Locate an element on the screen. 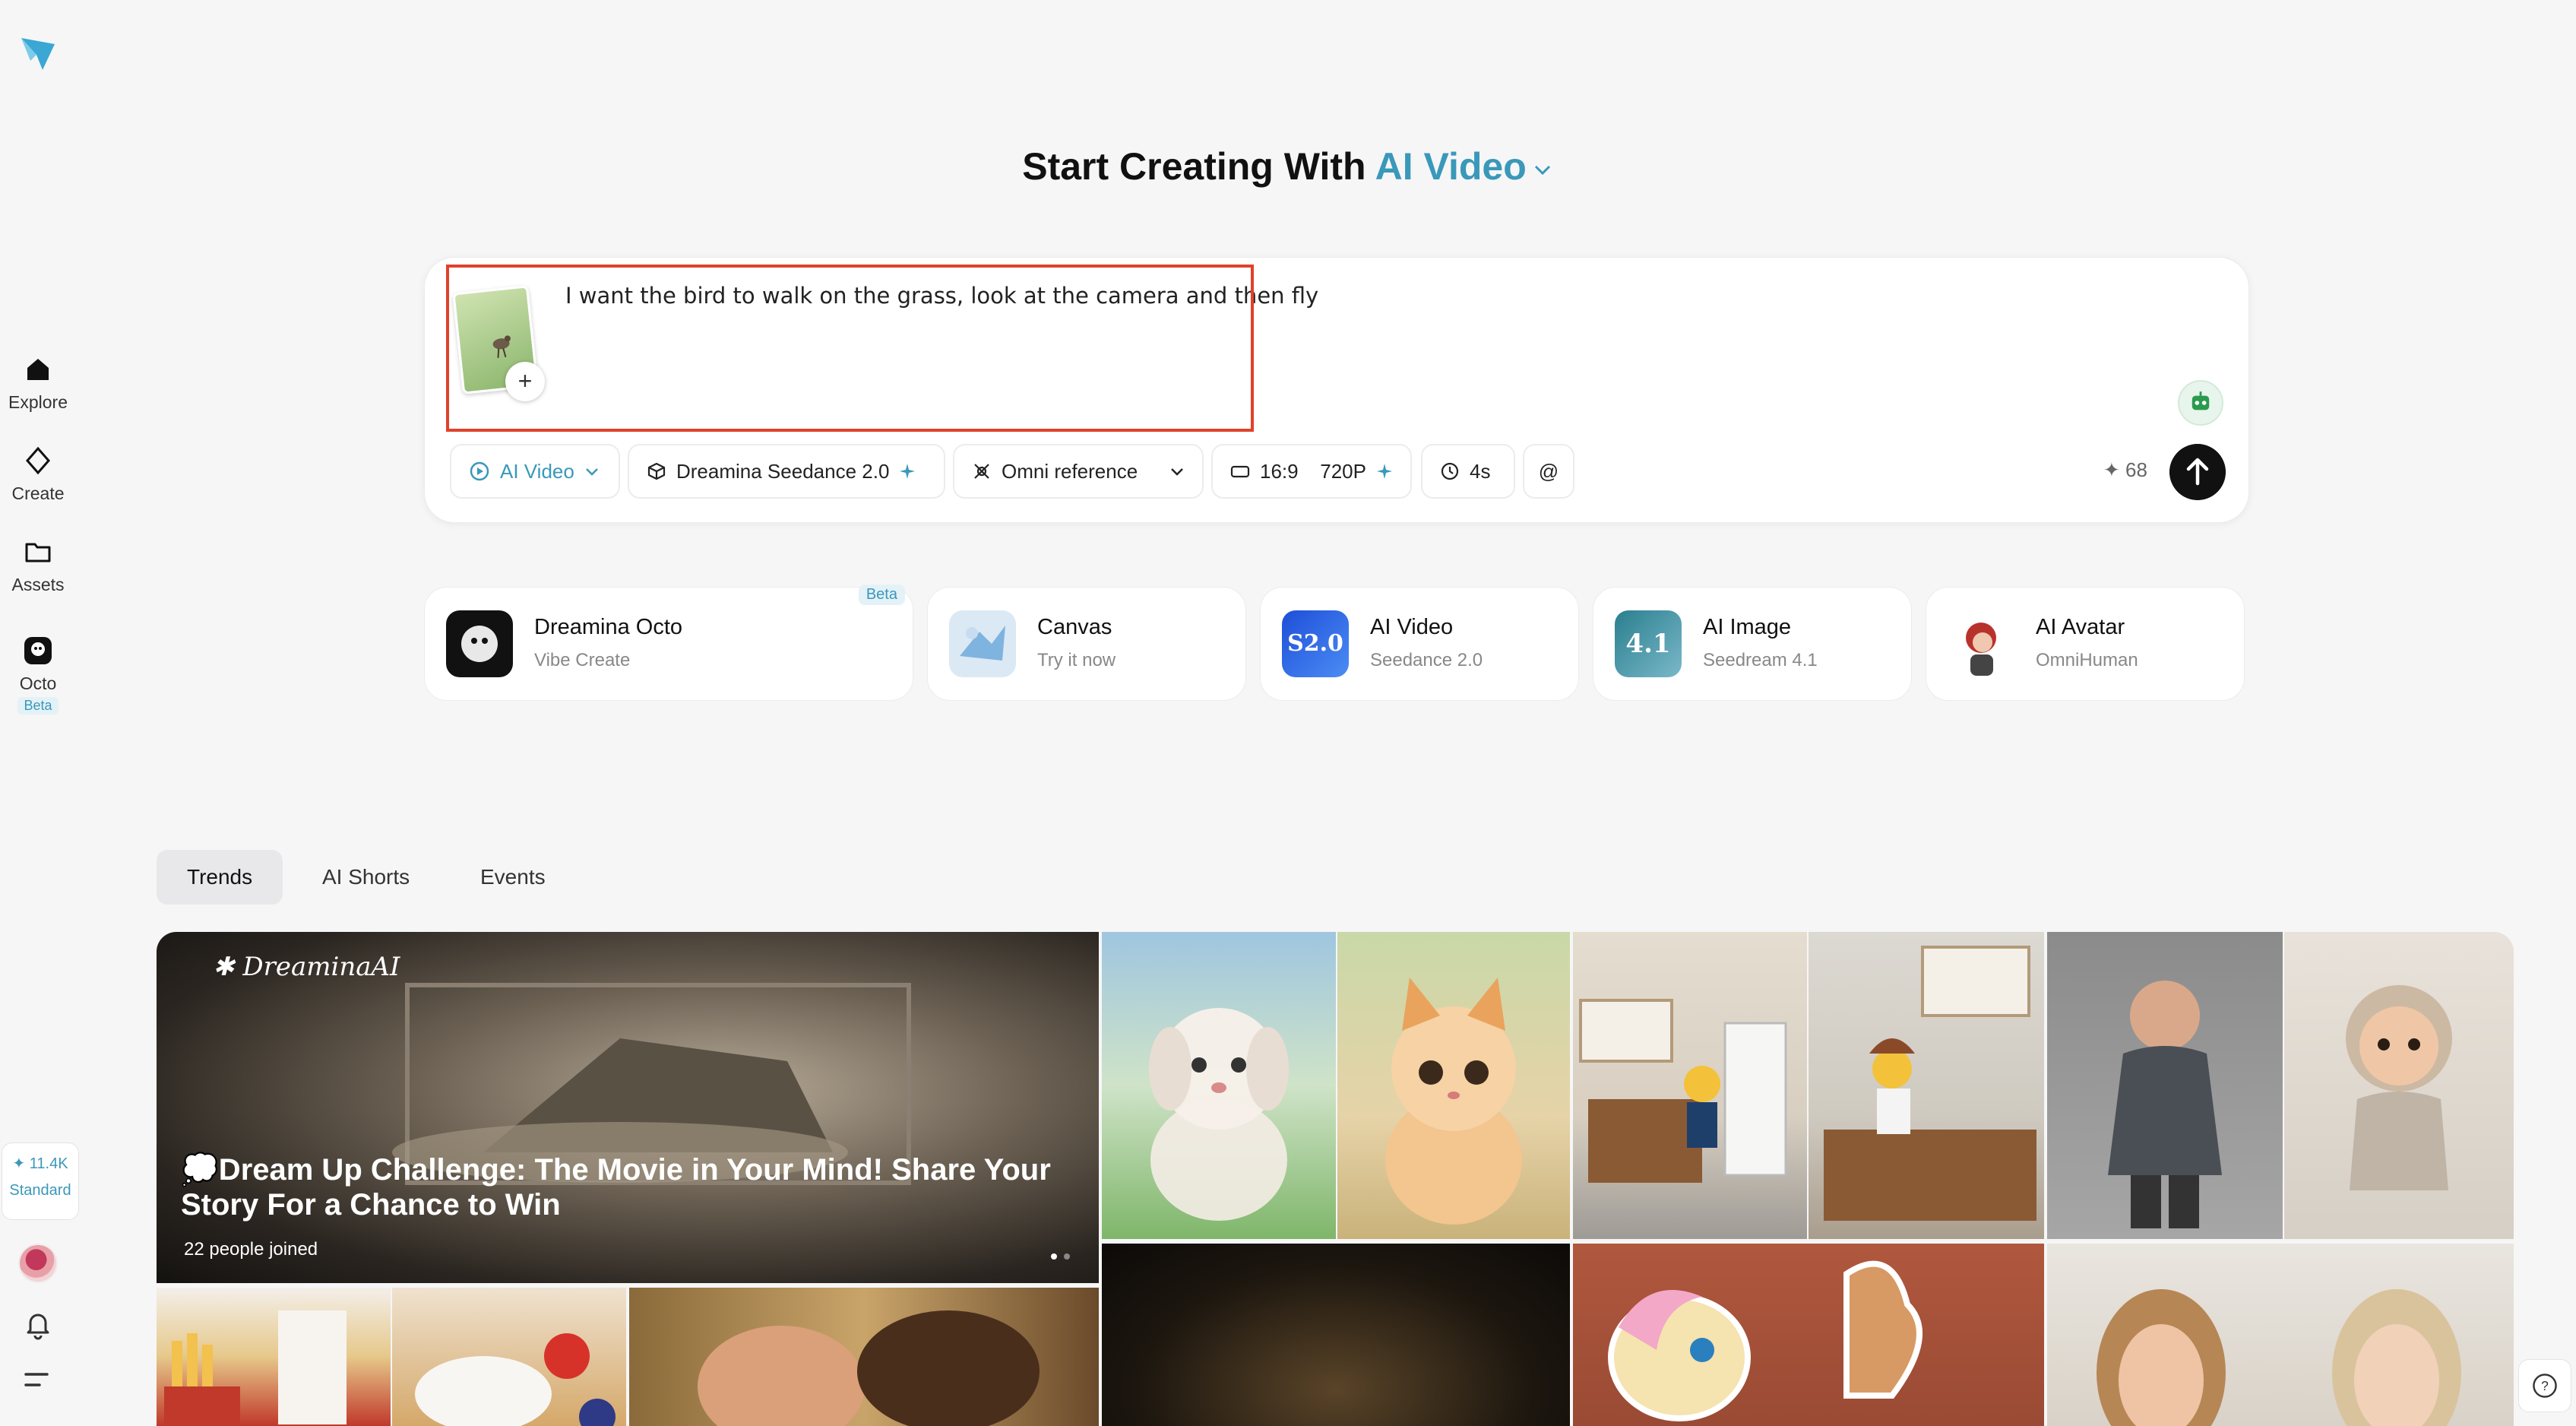 The image size is (2576, 1426). gallery-item-portraits is located at coordinates (2280, 1335).